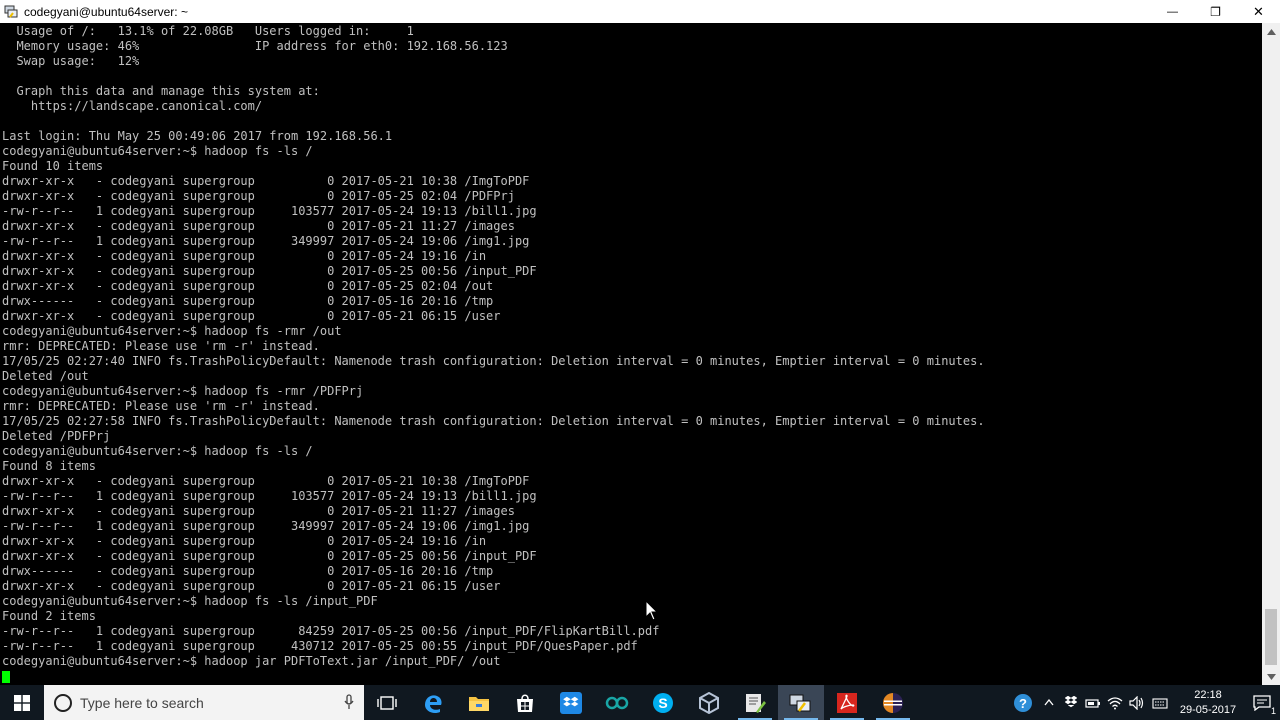 This screenshot has width=1280, height=720. I want to click on task-view-icon, so click(387, 702).